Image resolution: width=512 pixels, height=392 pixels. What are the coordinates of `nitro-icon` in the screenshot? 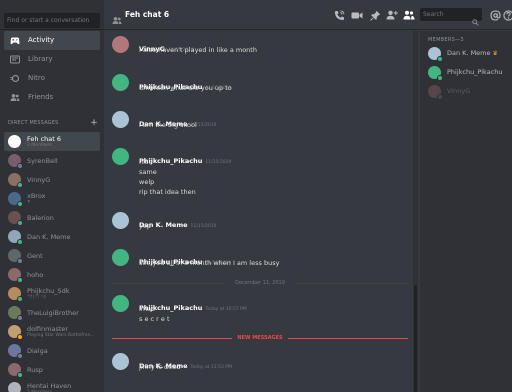 It's located at (15, 78).